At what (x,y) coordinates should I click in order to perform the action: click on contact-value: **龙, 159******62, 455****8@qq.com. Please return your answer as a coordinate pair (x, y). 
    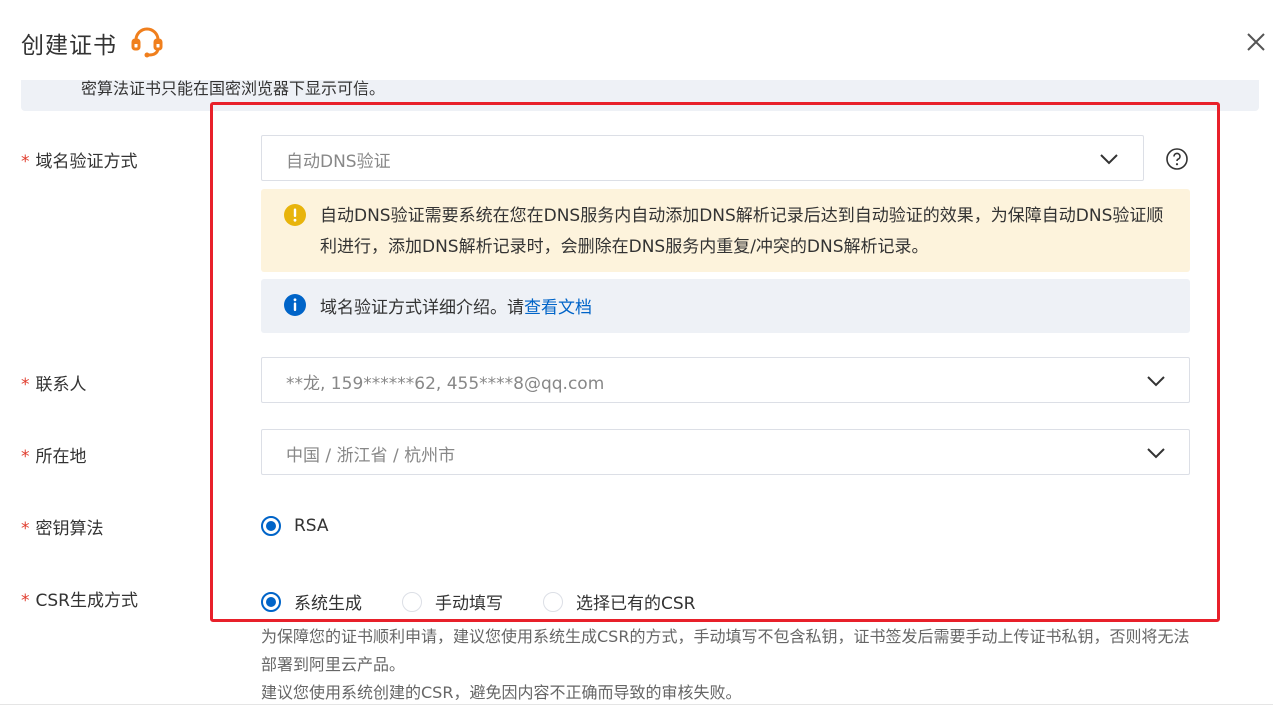
    Looking at the image, I should click on (445, 384).